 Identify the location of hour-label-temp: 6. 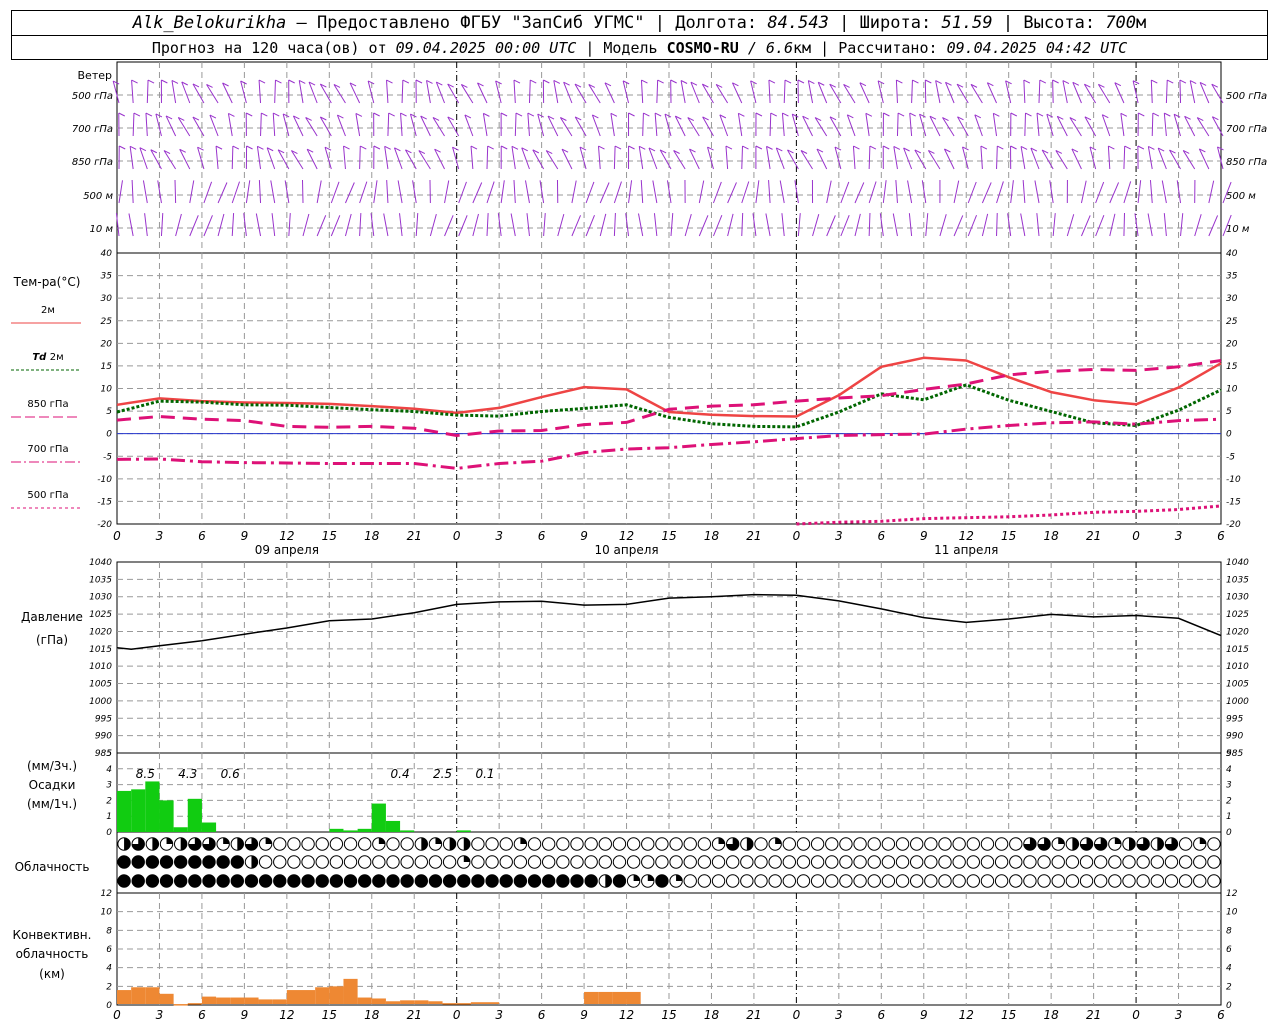
(881, 536).